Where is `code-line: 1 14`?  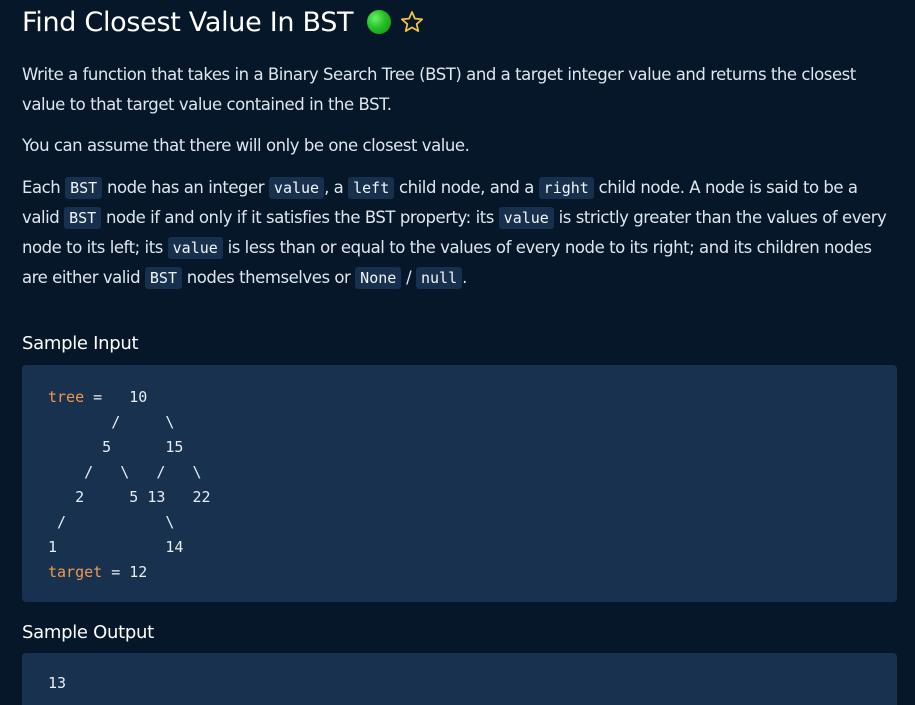 code-line: 1 14 is located at coordinates (116, 547).